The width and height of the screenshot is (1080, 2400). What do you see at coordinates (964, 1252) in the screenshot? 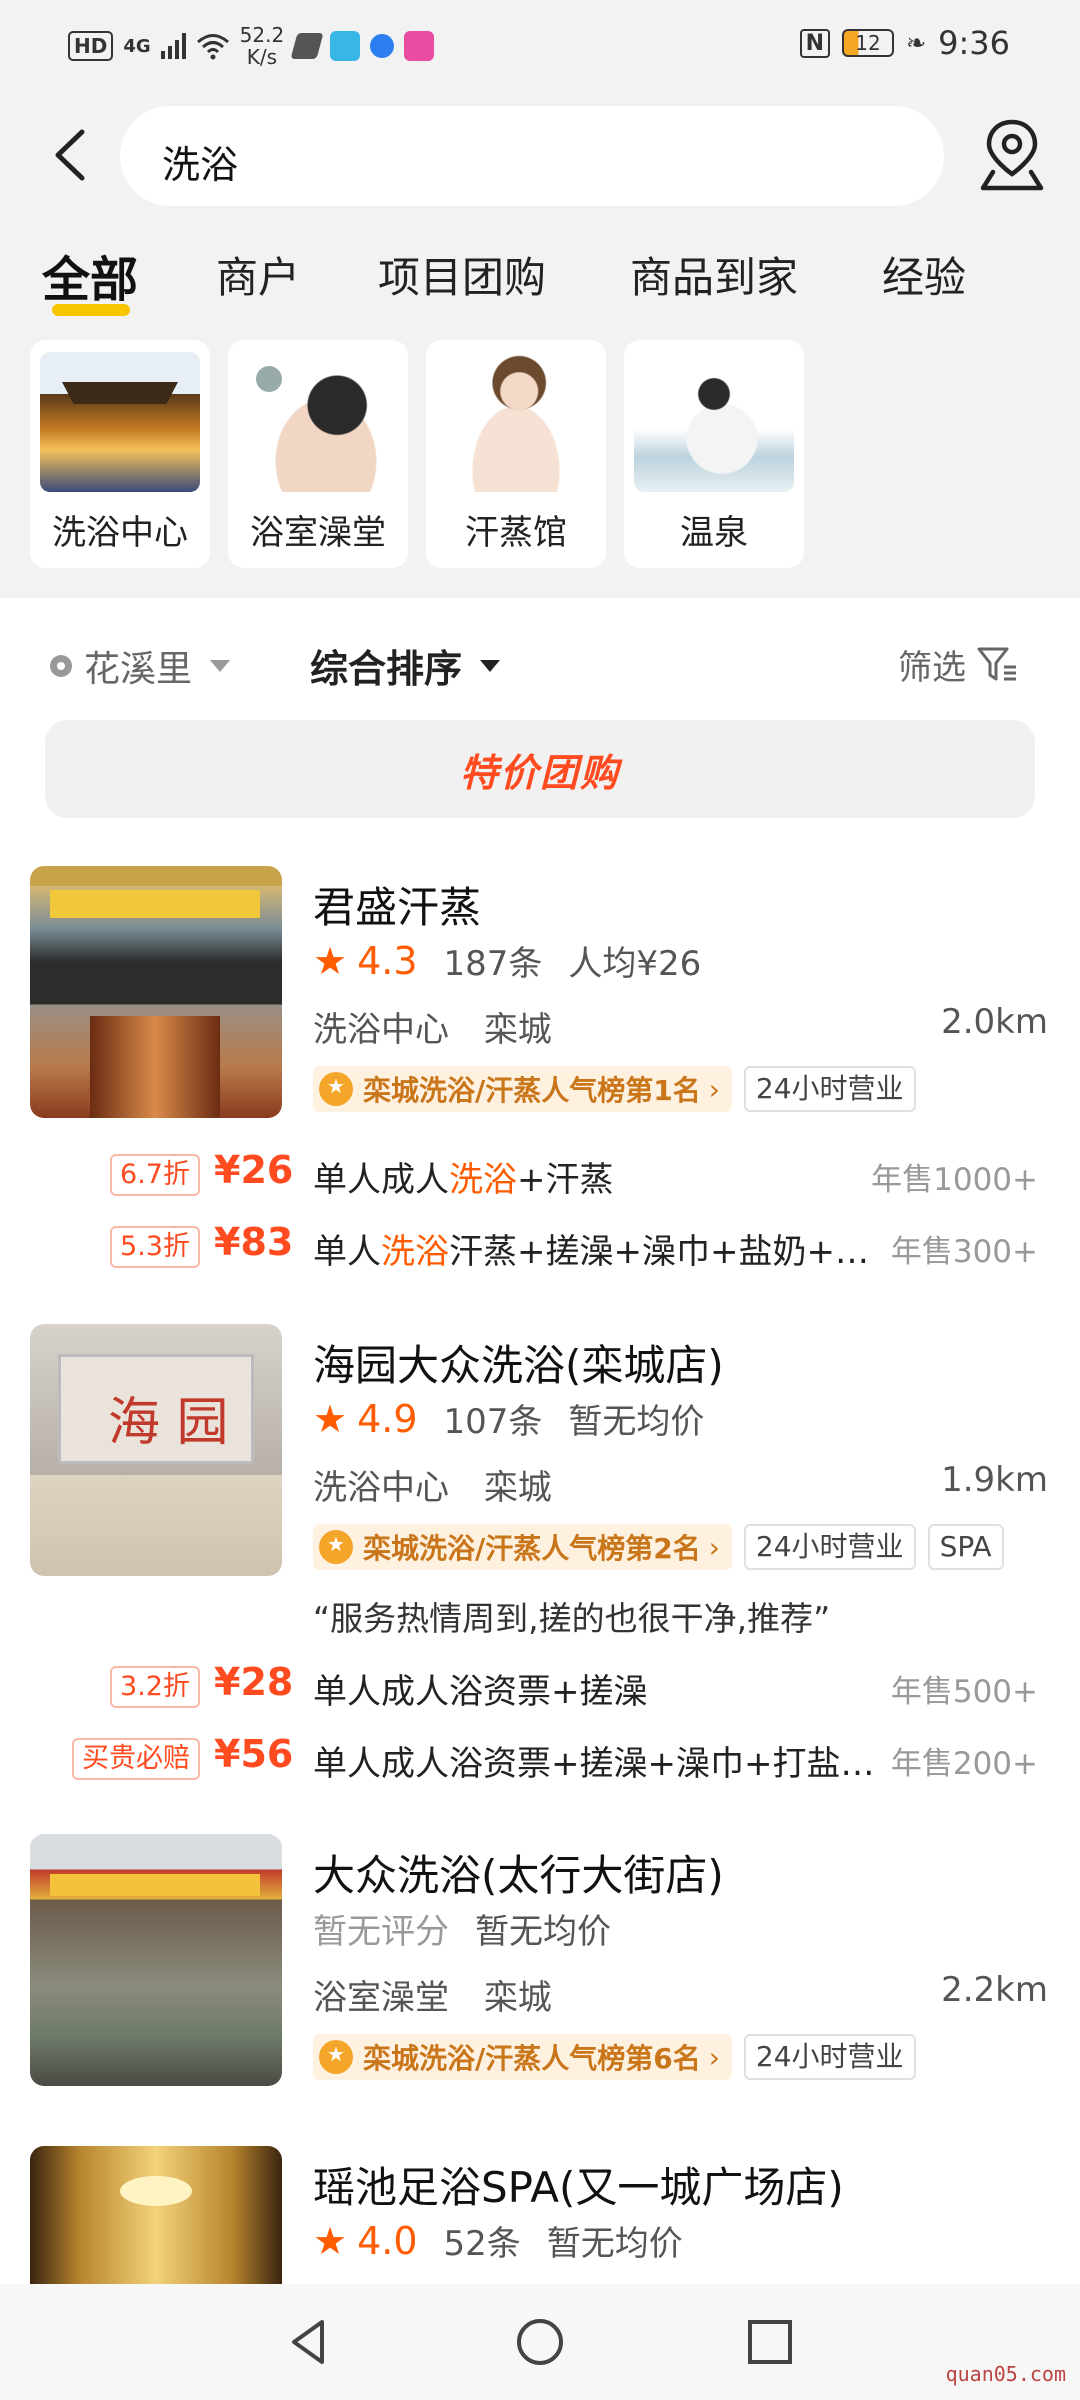
I see `annual-sales: 年售300+` at bounding box center [964, 1252].